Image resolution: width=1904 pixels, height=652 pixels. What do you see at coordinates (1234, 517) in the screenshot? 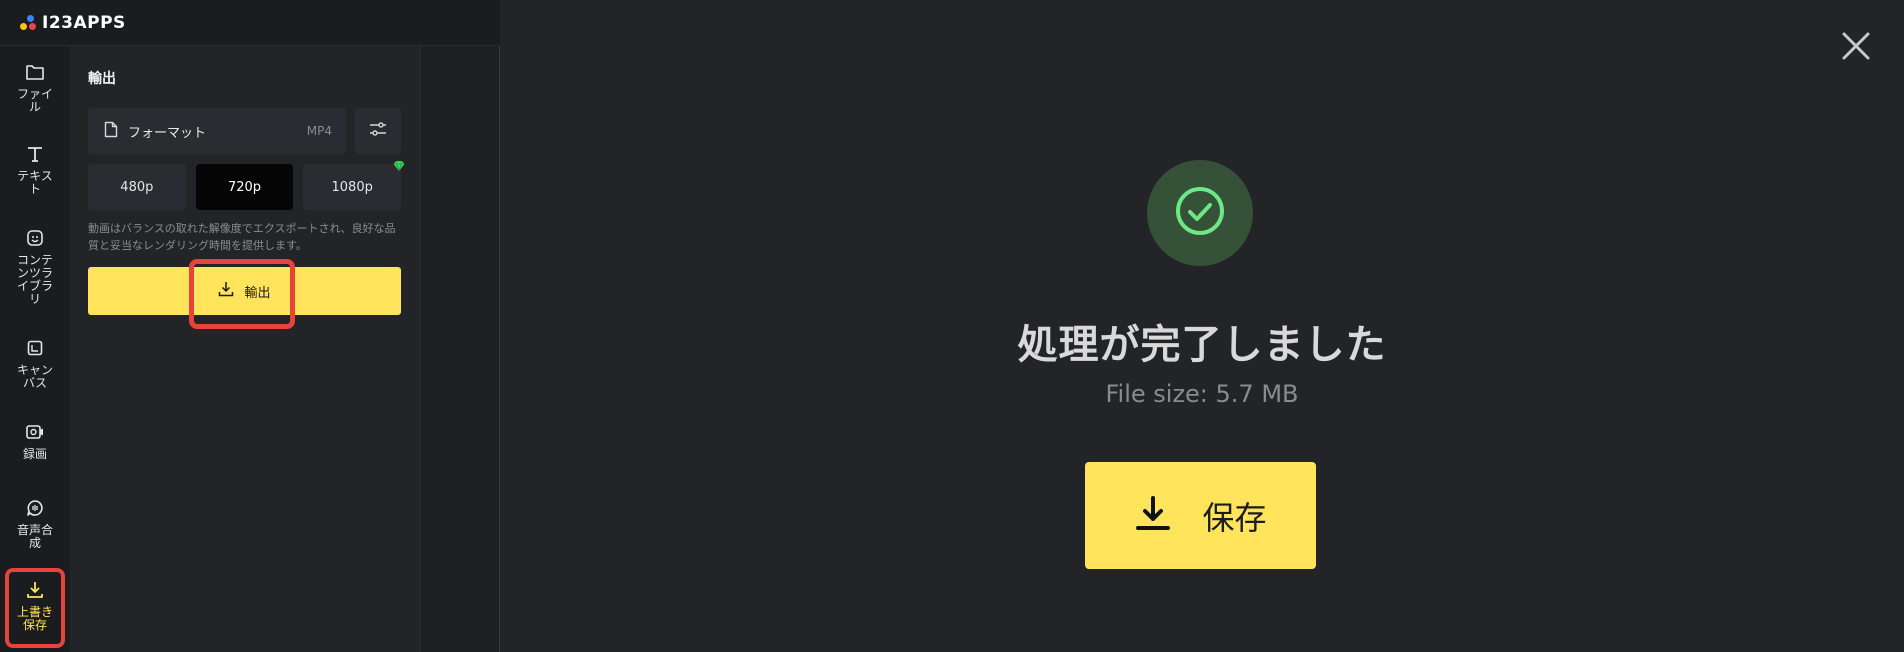
I see `save-button-label: 保存` at bounding box center [1234, 517].